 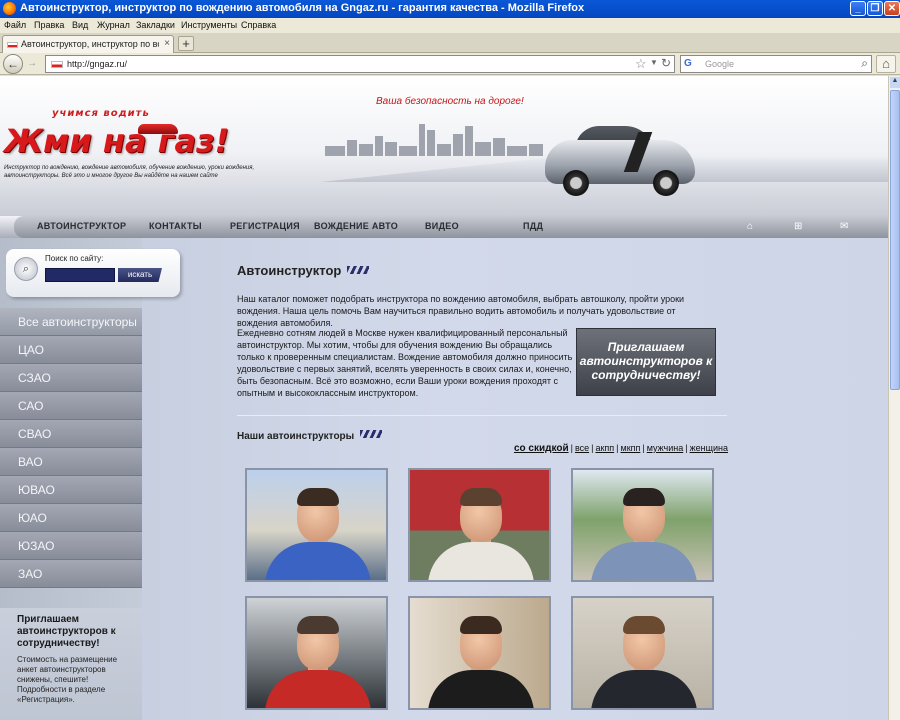 I want to click on nav-registration: РЕГИСТРАЦИЯ, so click(x=265, y=226).